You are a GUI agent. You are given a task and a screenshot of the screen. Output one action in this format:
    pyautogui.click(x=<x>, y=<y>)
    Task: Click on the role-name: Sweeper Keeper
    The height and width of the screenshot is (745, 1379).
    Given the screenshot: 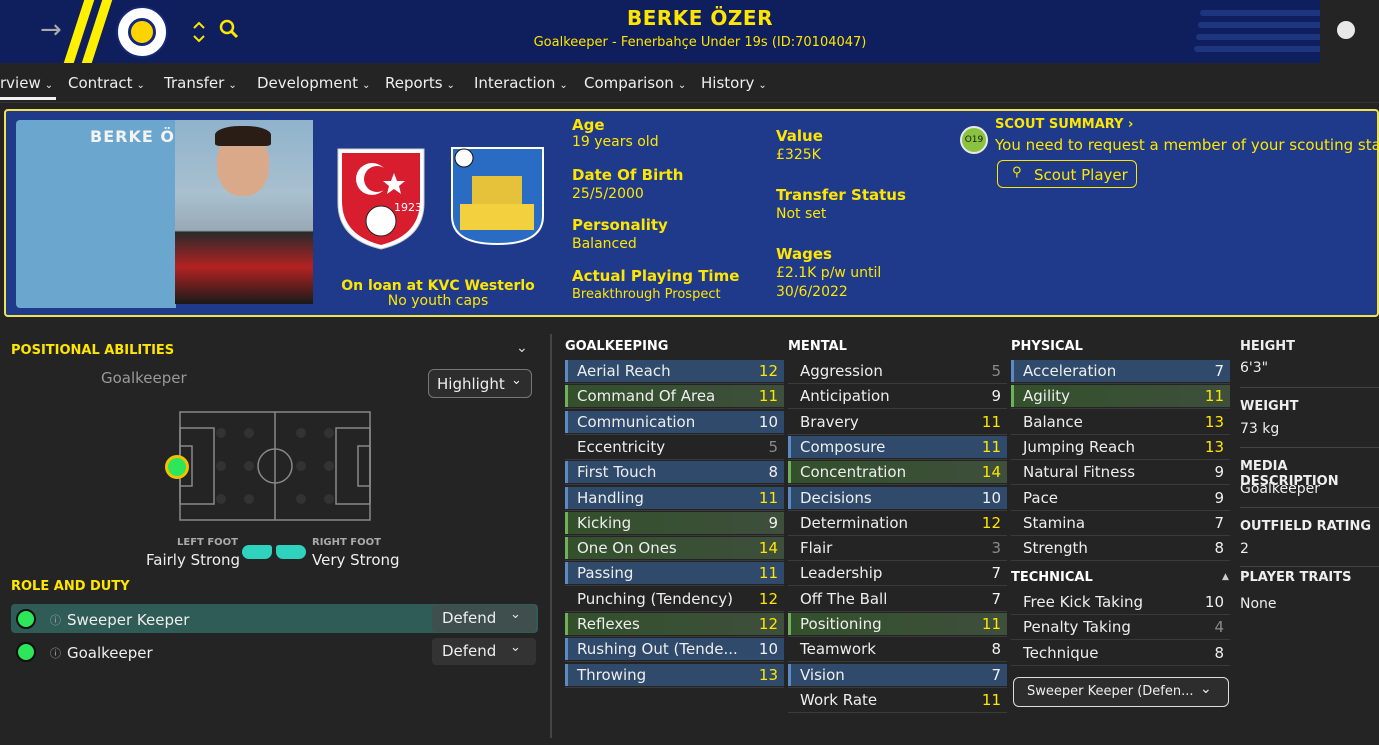 What is the action you would take?
    pyautogui.click(x=128, y=620)
    